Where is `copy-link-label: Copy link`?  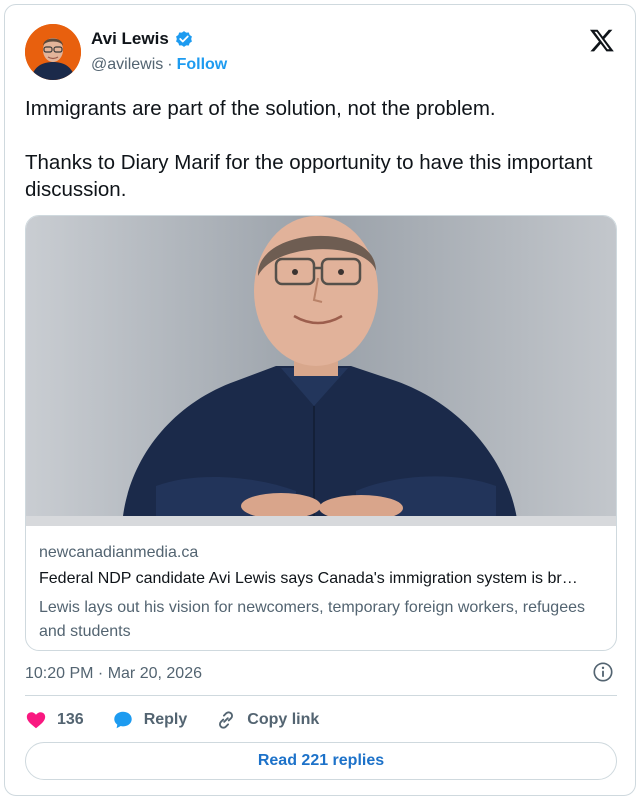
copy-link-label: Copy link is located at coordinates (283, 719).